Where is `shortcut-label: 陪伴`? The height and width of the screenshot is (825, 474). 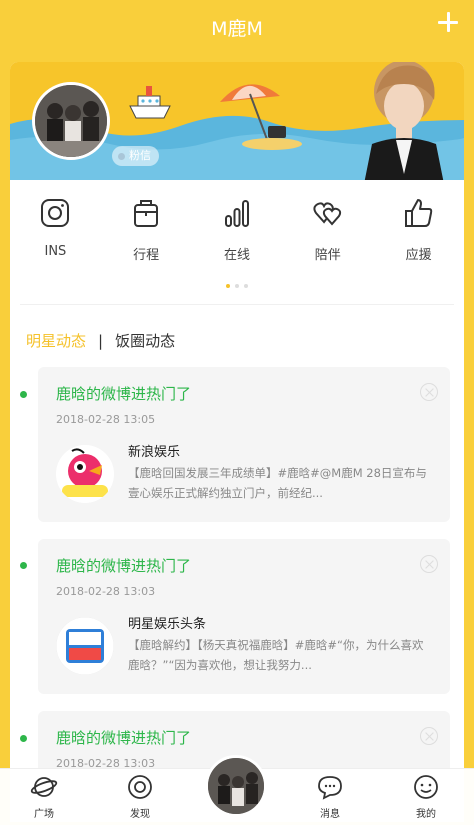
shortcut-label: 陪伴 is located at coordinates (327, 255).